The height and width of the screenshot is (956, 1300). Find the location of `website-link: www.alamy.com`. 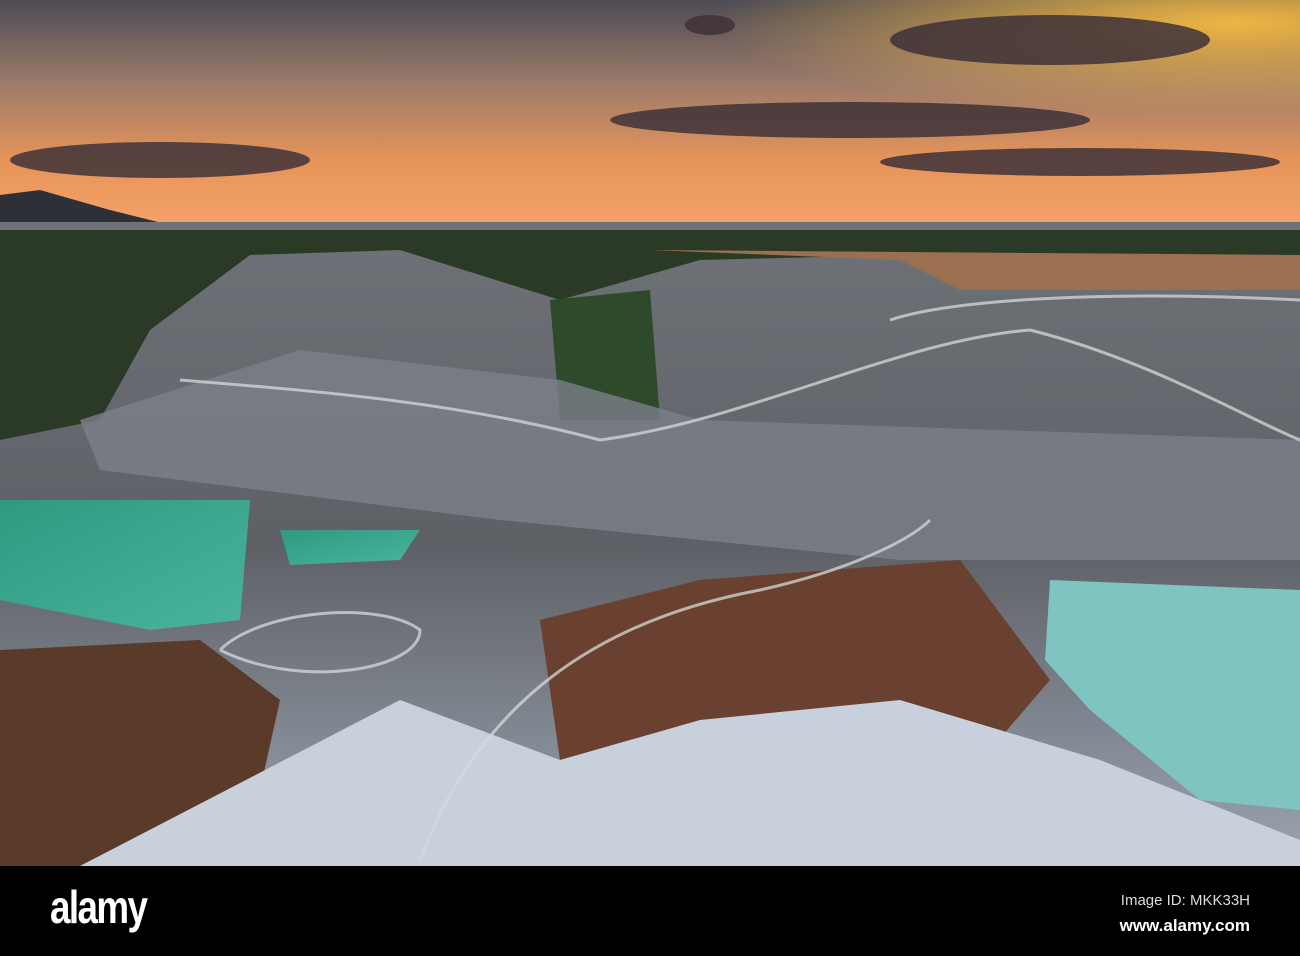

website-link: www.alamy.com is located at coordinates (1185, 926).